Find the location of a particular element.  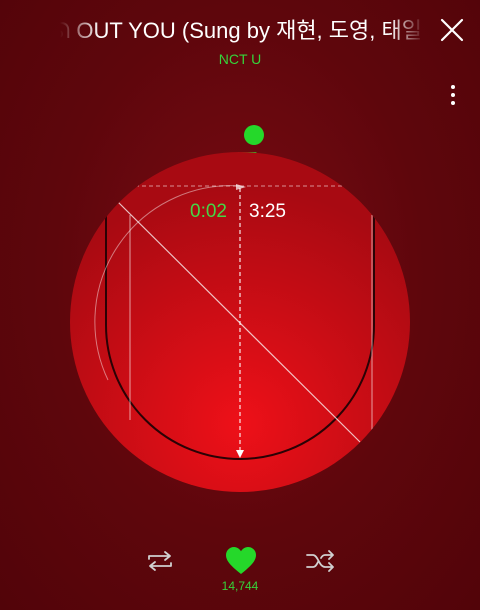

shuffle-icon is located at coordinates (321, 561).